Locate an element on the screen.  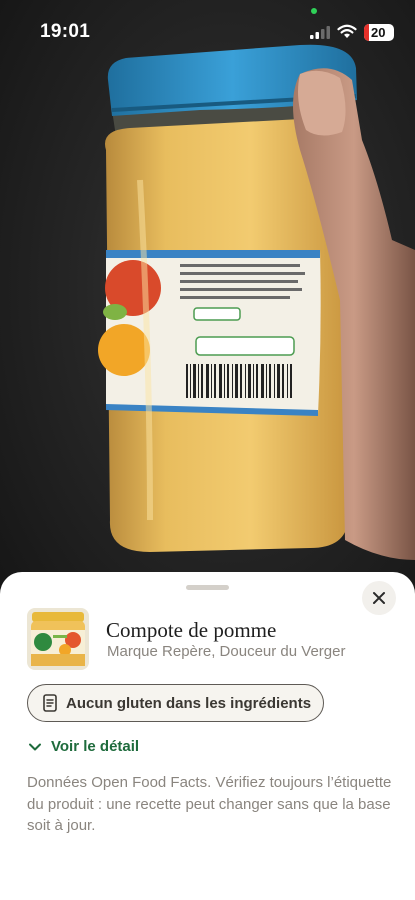
camera-in-use-indicator is located at coordinates (314, 11).